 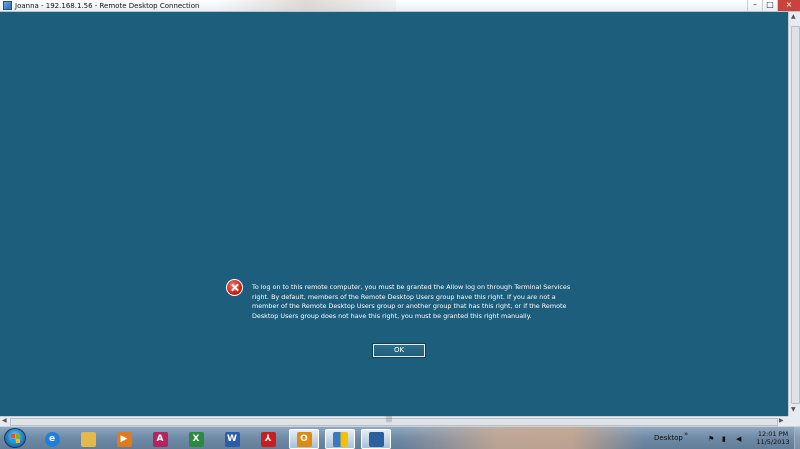 I want to click on security-shield-icon, so click(x=340, y=439).